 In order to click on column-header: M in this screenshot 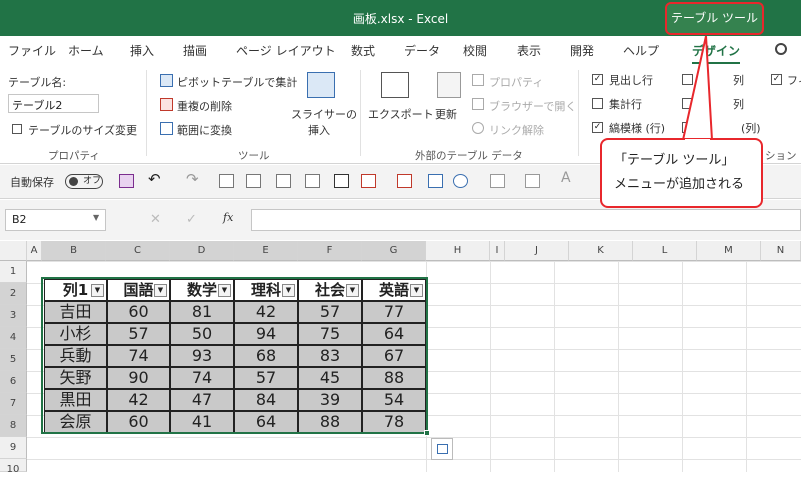, I will do `click(729, 251)`.